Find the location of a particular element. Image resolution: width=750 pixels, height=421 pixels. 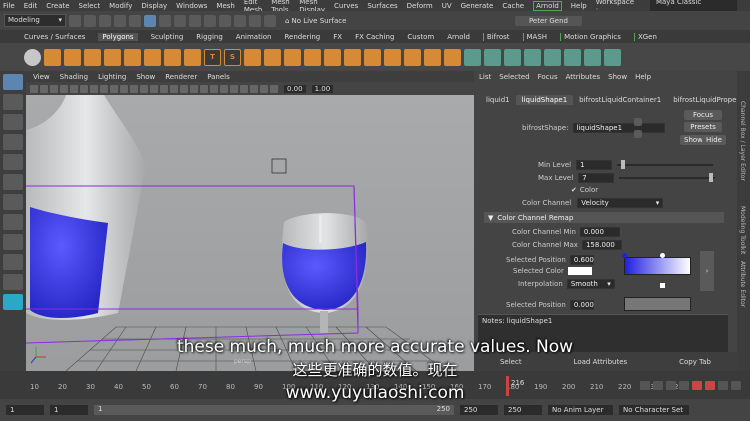

smooth-shade-icon is located at coordinates (154, 88).